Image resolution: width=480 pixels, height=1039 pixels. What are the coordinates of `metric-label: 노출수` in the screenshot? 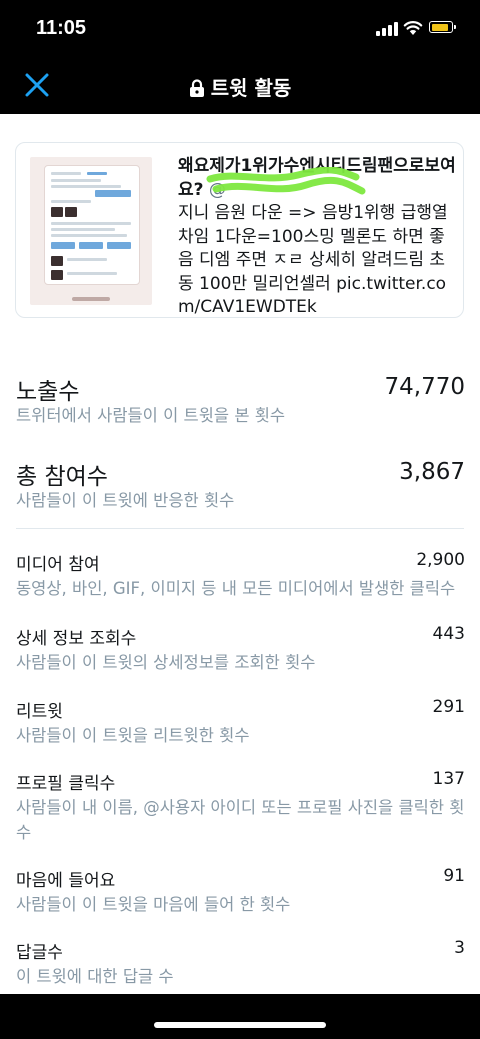 It's located at (48, 392).